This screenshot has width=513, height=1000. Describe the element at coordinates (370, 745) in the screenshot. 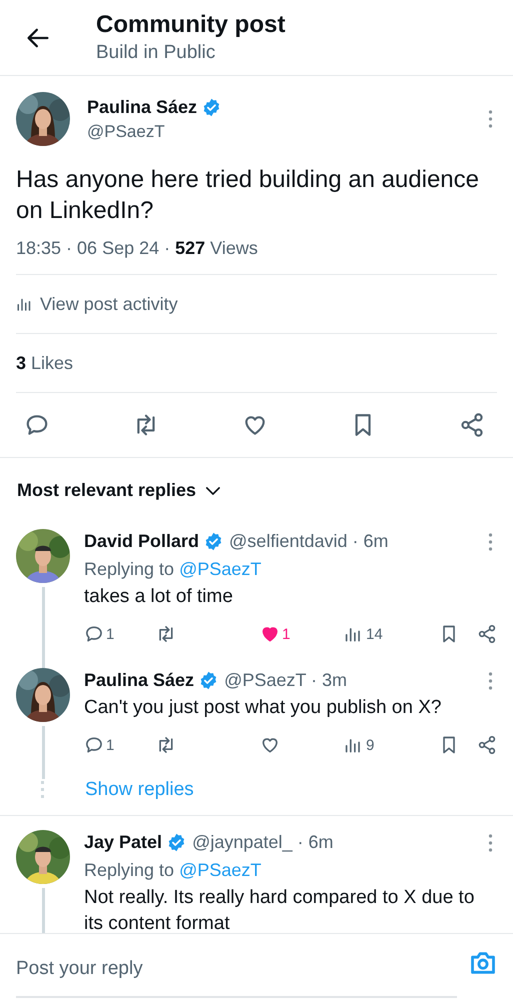

I see `view-count: 9` at that location.